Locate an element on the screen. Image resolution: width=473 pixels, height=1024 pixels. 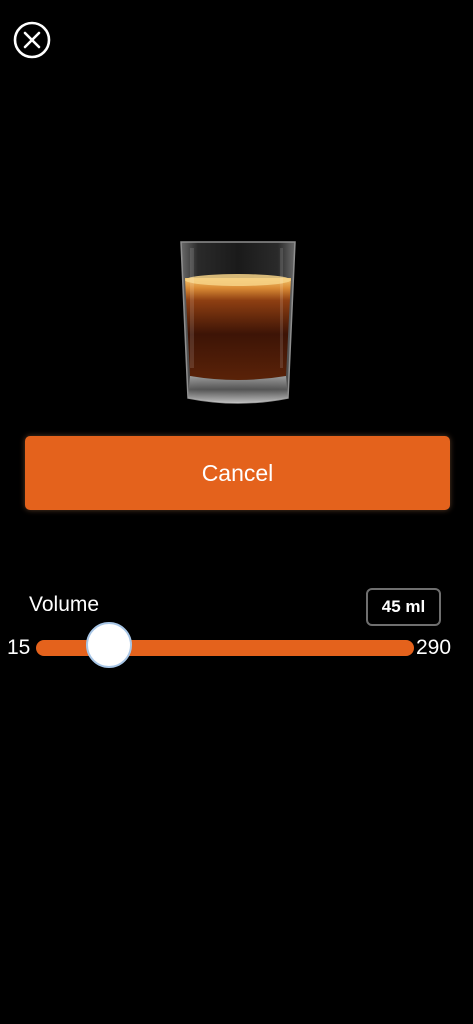
volume-slider-thumb is located at coordinates (109, 645).